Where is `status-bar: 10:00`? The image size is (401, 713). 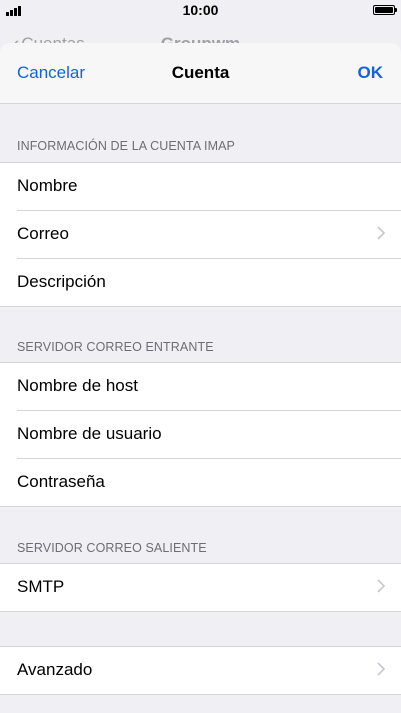
status-bar: 10:00 is located at coordinates (200, 10).